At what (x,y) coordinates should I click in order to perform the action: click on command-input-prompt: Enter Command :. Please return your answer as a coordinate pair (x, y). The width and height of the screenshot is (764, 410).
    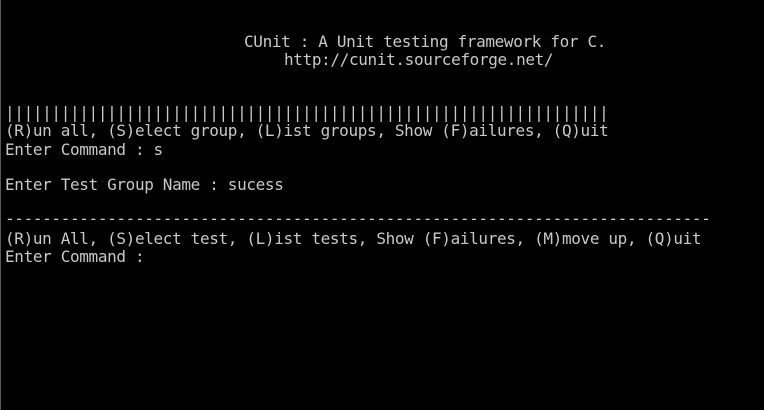
    Looking at the image, I should click on (79, 257).